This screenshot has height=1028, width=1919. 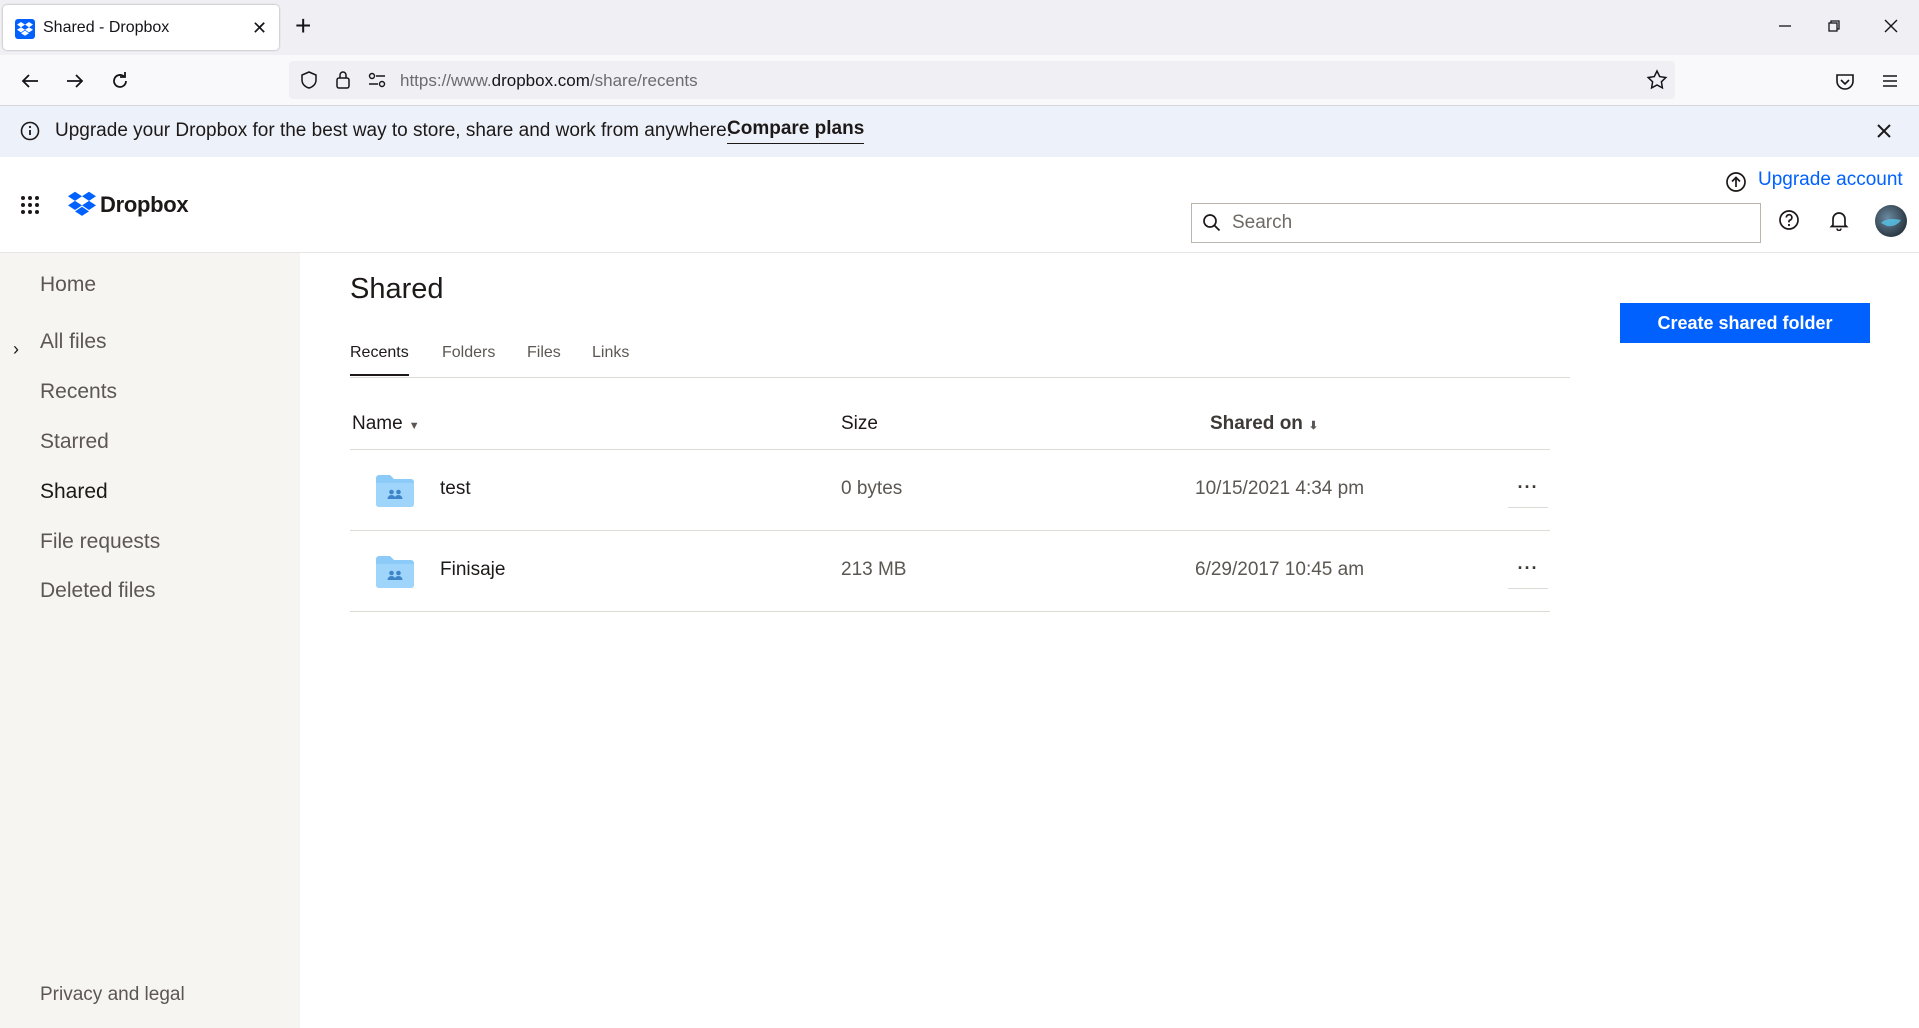 I want to click on table-row: test 0 bytes 10/15/2021 4:34 pm ···, so click(x=950, y=490).